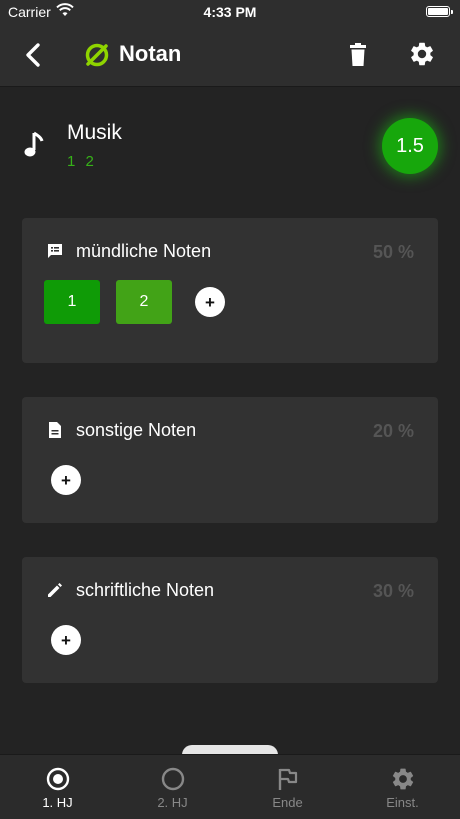 The width and height of the screenshot is (460, 819). What do you see at coordinates (33, 55) in the screenshot?
I see `back-arrow-icon` at bounding box center [33, 55].